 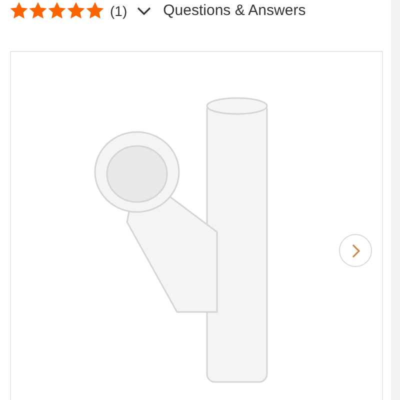 What do you see at coordinates (234, 11) in the screenshot?
I see `questions-link: Questions & Answers` at bounding box center [234, 11].